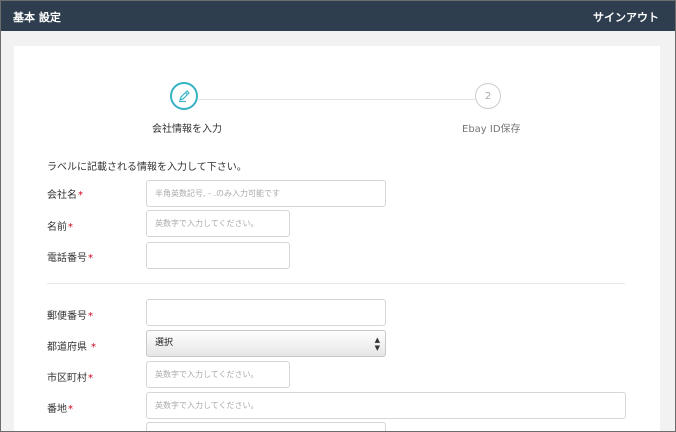 This screenshot has height=432, width=676. Describe the element at coordinates (37, 17) in the screenshot. I see `page-title: 基本 設定` at that location.